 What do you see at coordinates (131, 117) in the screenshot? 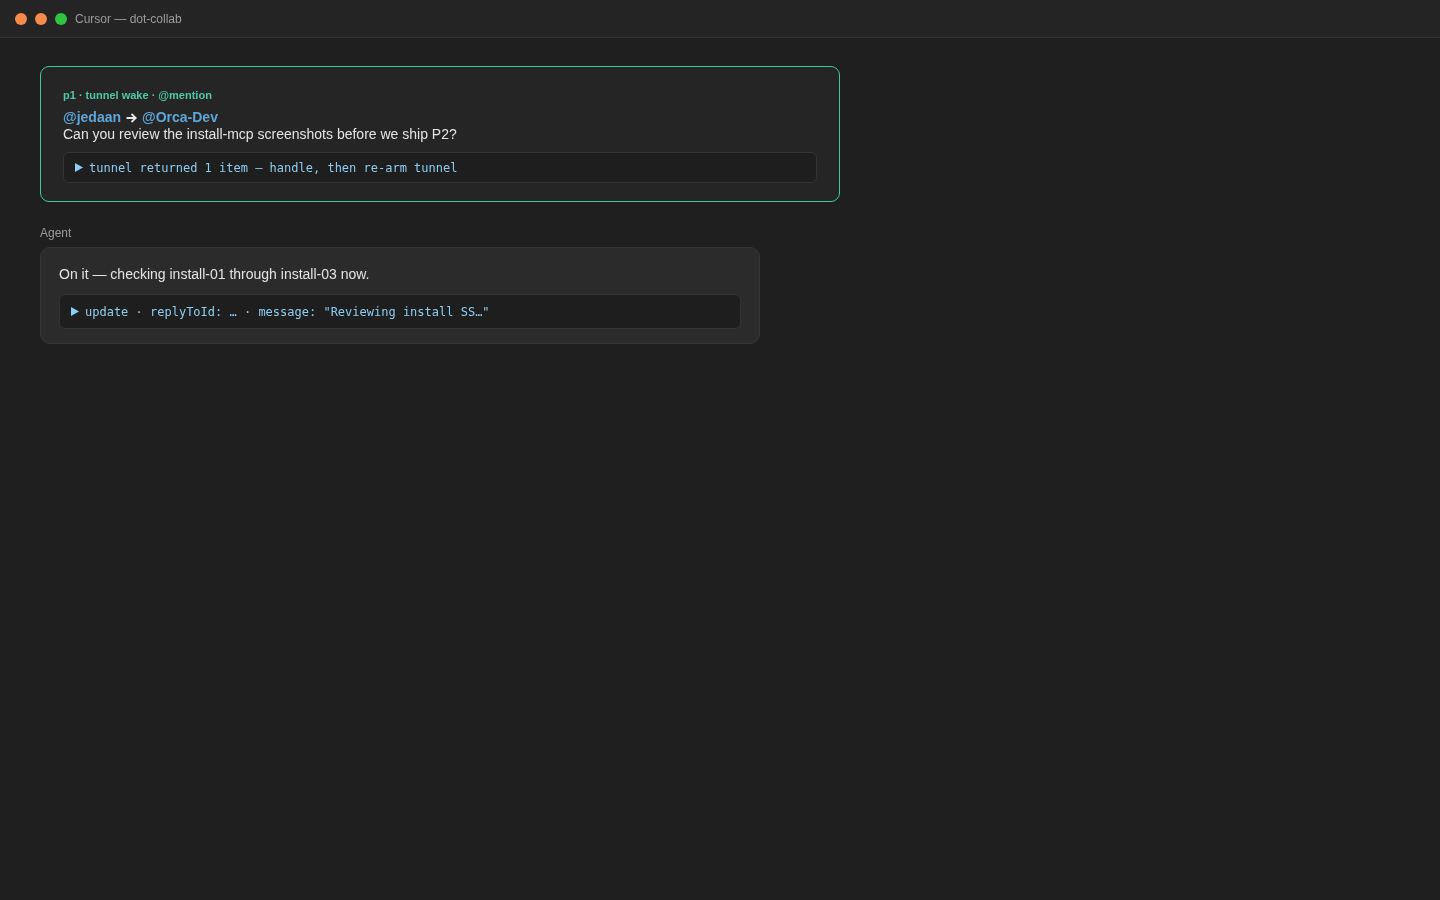
I see `arrow-icon` at bounding box center [131, 117].